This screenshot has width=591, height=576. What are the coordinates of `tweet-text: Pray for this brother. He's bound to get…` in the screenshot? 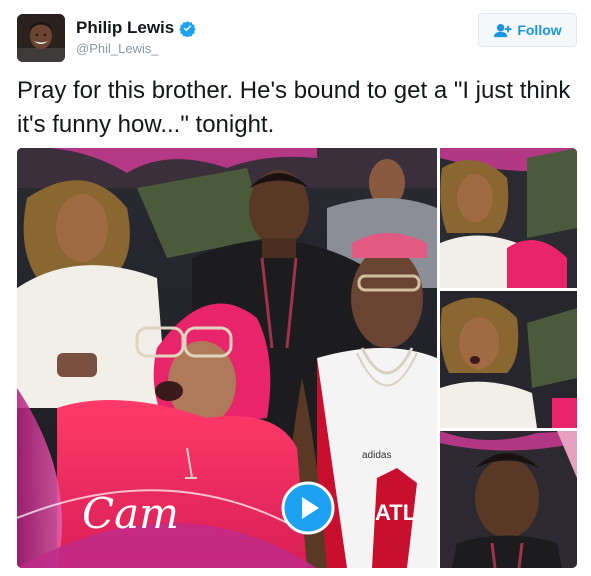 It's located at (294, 107).